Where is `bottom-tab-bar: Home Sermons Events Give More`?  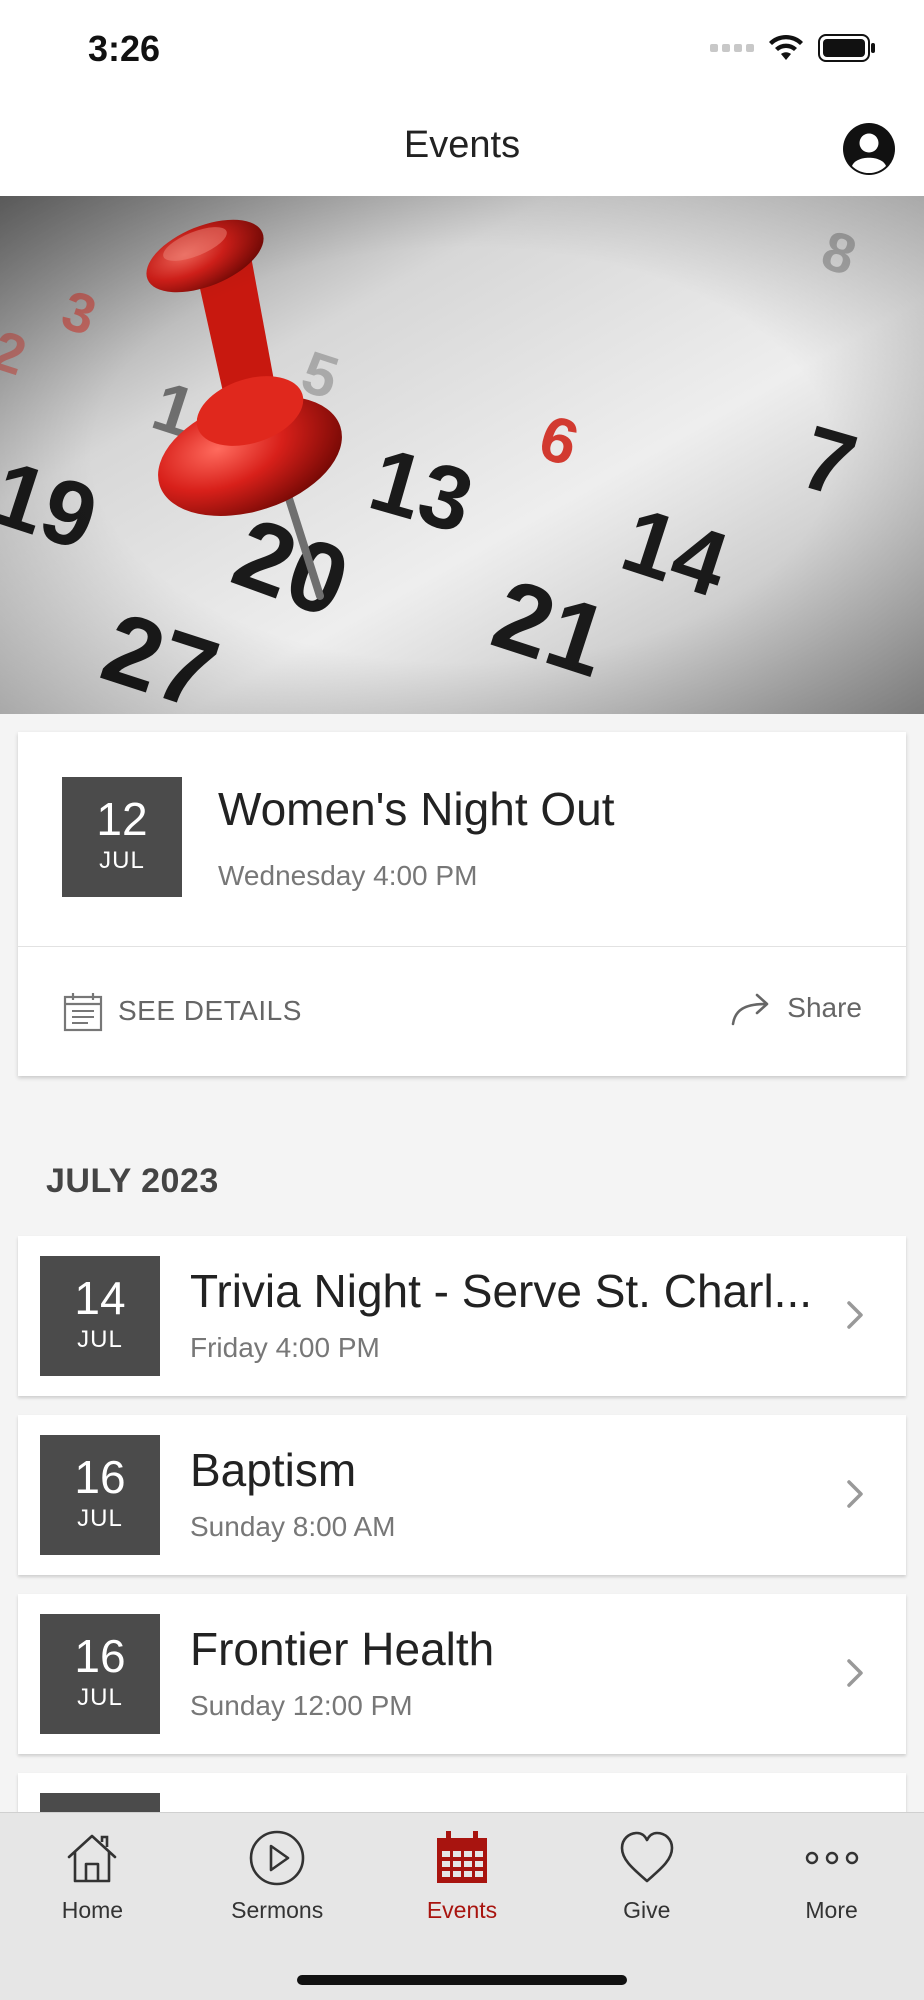
bottom-tab-bar: Home Sermons Events Give More is located at coordinates (462, 1906).